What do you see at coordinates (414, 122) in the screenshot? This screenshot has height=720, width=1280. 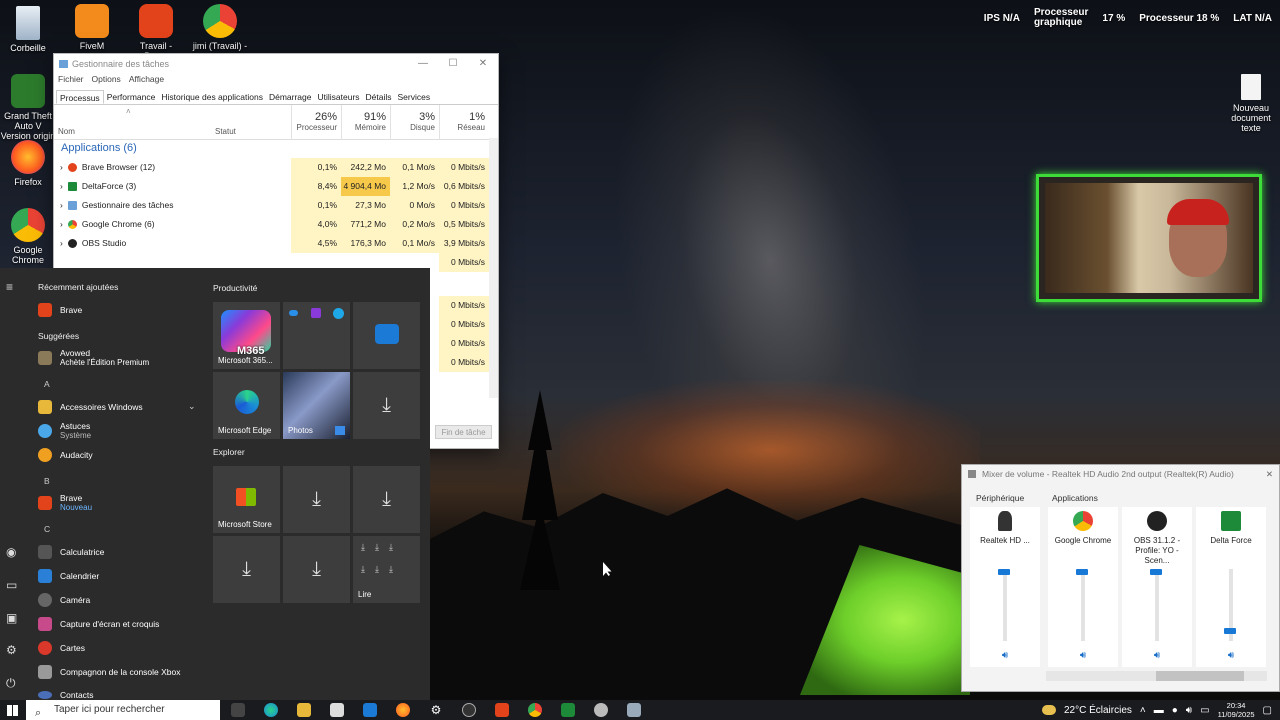 I see `column-disk: 3% Disque` at bounding box center [414, 122].